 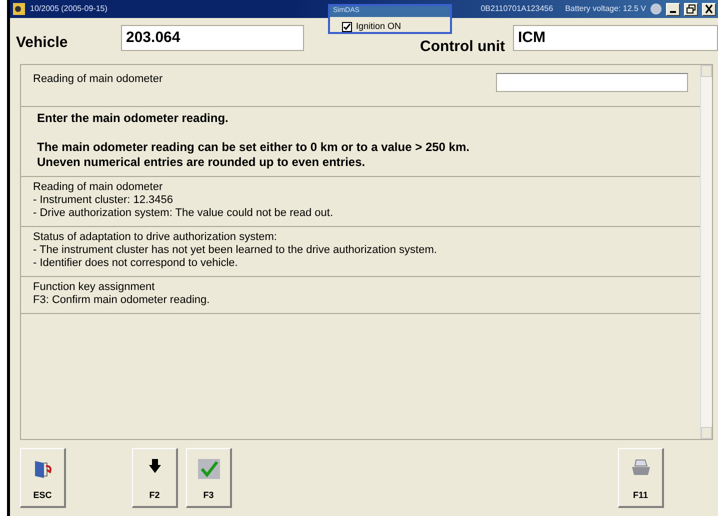 What do you see at coordinates (253, 147) in the screenshot?
I see `info-text: The main odometer reading can be set either to 0 km or to a value > 250 km.` at bounding box center [253, 147].